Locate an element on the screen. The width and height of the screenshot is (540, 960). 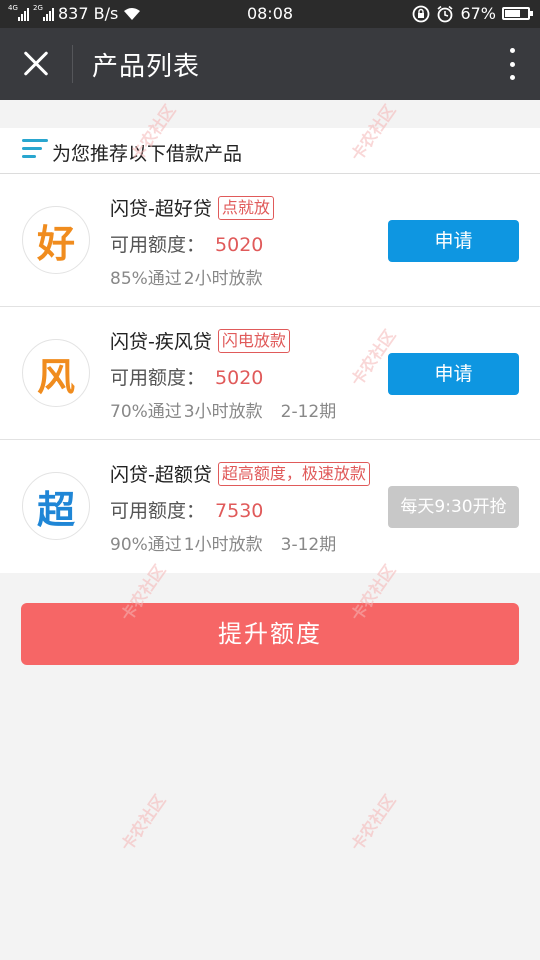
product-logo-char: 好 is located at coordinates (55, 243).